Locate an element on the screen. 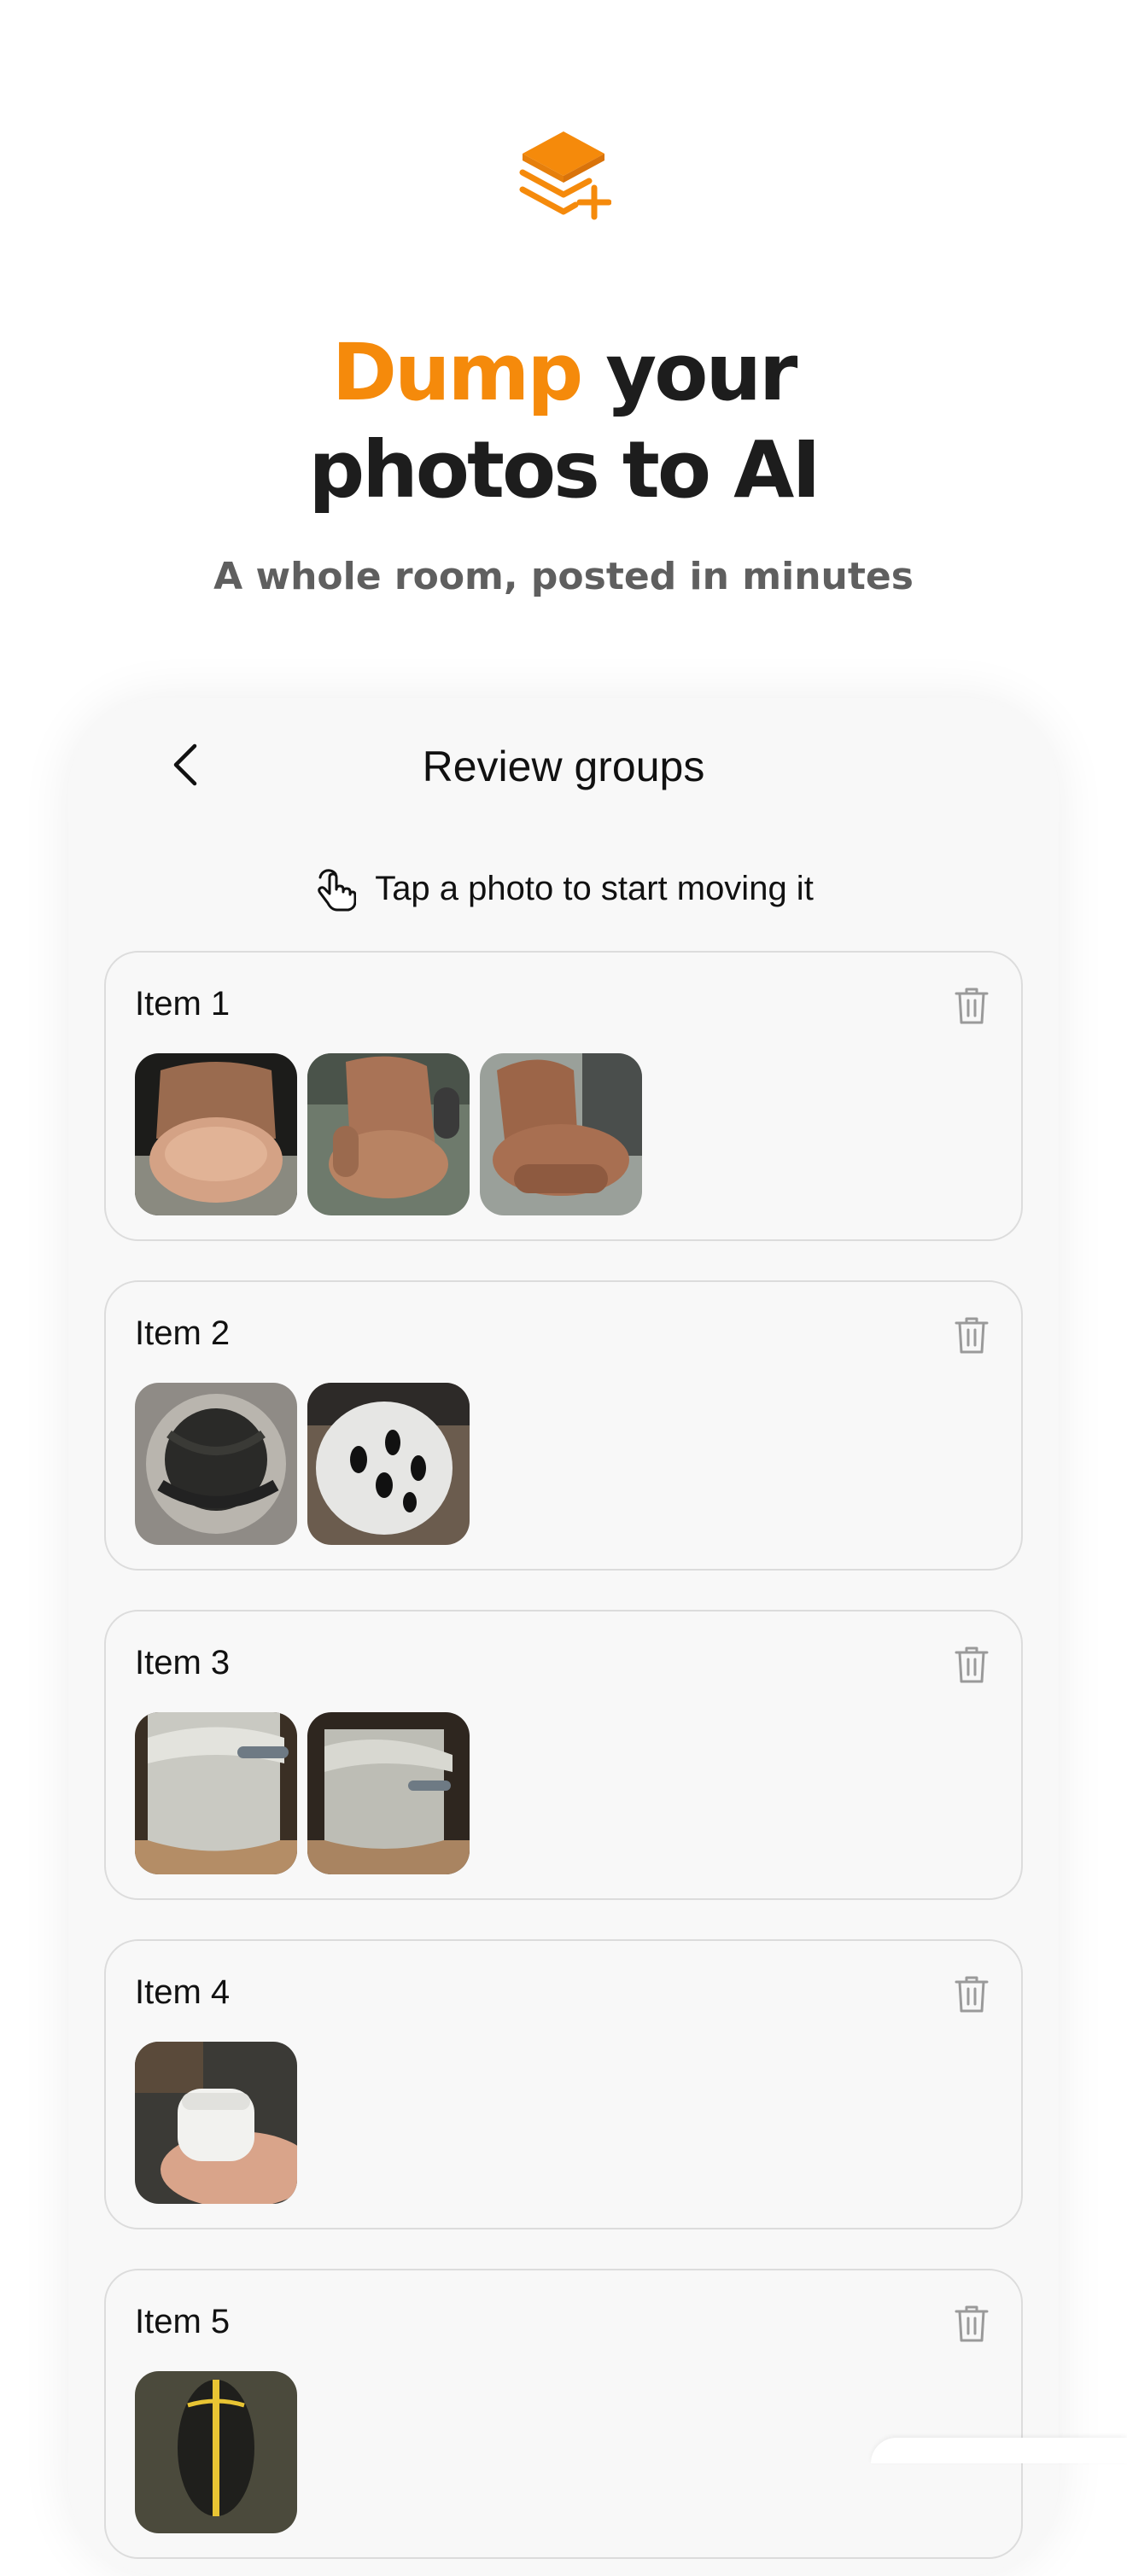 This screenshot has height=2576, width=1127. group-card: Item 3 is located at coordinates (563, 1755).